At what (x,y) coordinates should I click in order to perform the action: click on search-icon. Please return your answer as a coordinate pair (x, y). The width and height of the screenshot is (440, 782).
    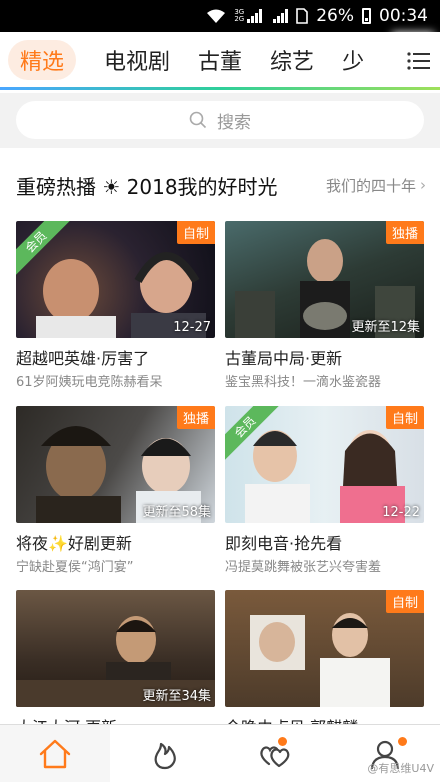
    Looking at the image, I should click on (198, 120).